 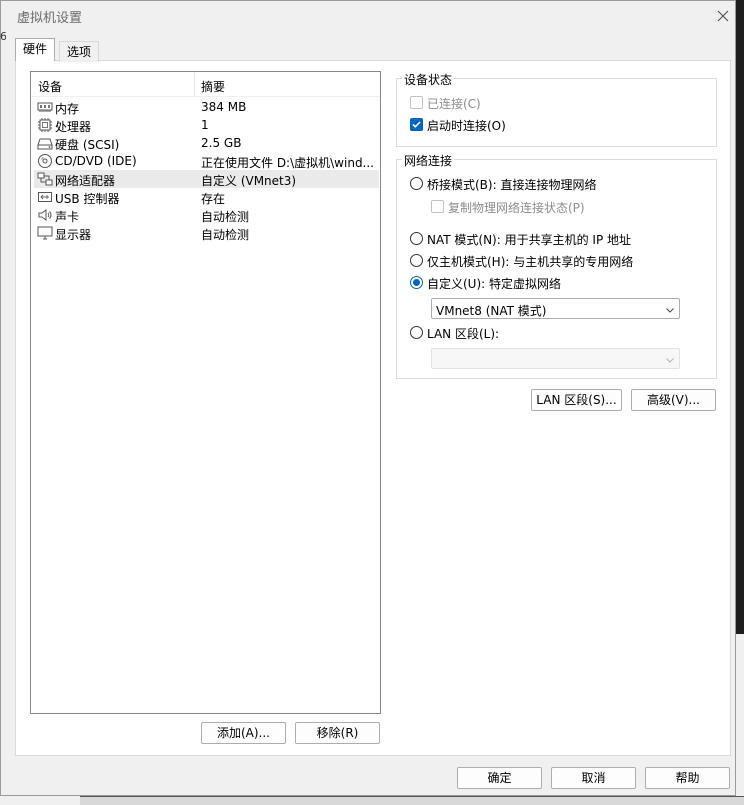 I want to click on remove-button: 移除(R), so click(x=337, y=733).